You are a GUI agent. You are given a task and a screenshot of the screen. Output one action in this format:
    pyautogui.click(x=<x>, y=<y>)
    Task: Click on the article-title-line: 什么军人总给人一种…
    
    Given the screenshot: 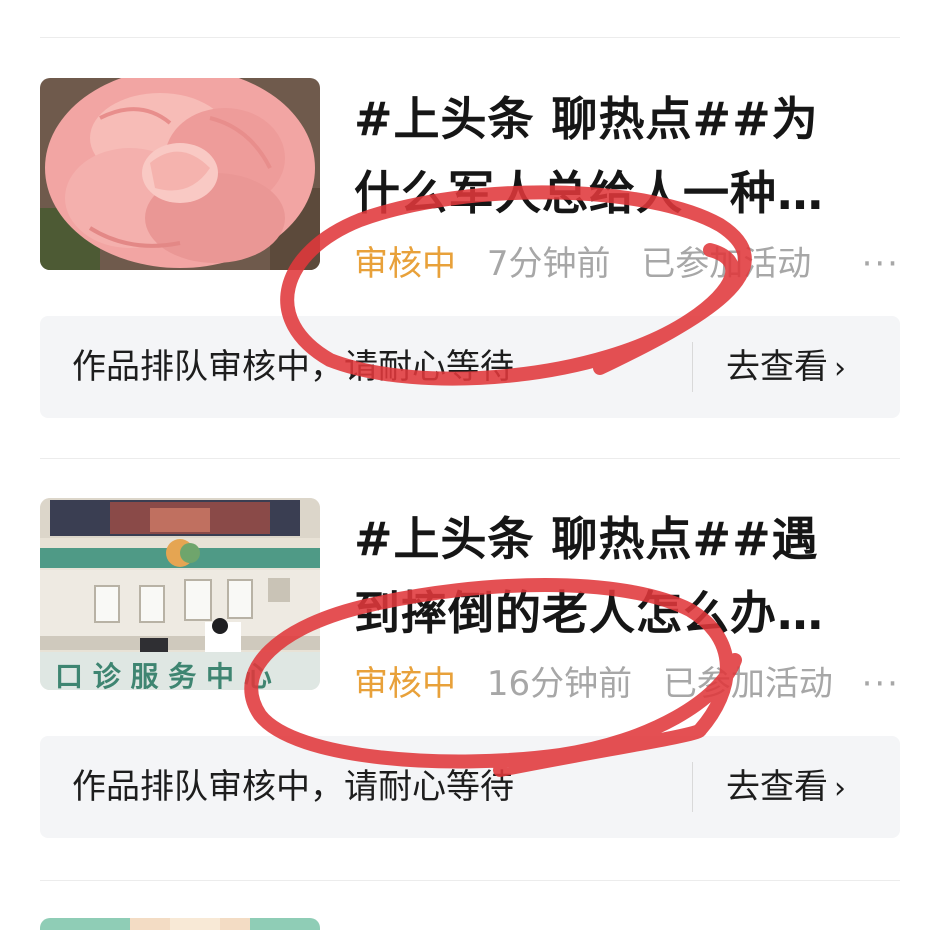 What is the action you would take?
    pyautogui.click(x=589, y=193)
    